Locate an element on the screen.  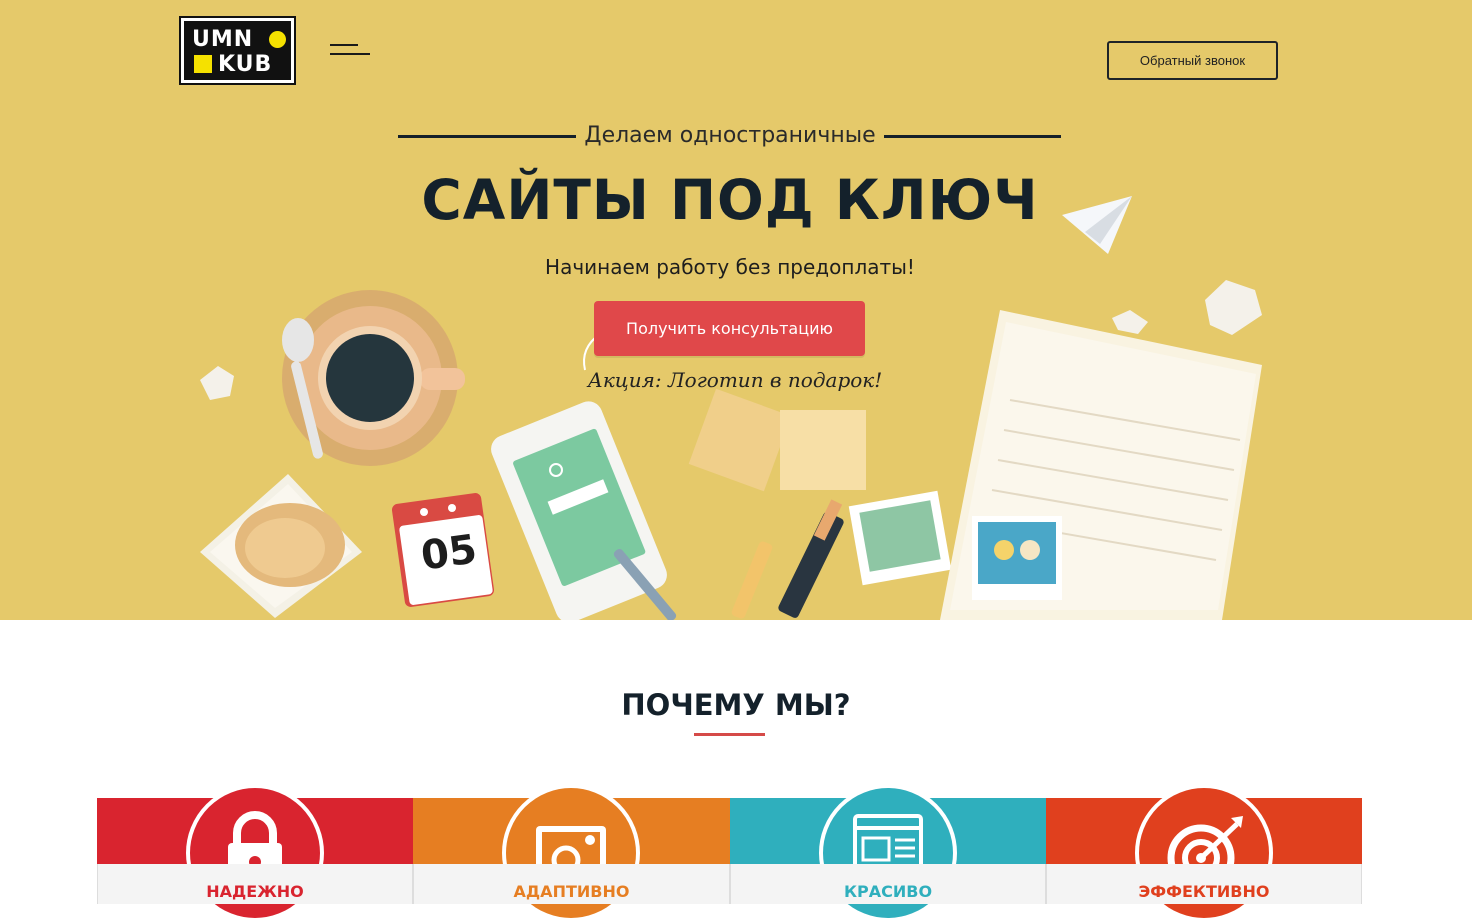
logo-dot is located at coordinates (277, 39).